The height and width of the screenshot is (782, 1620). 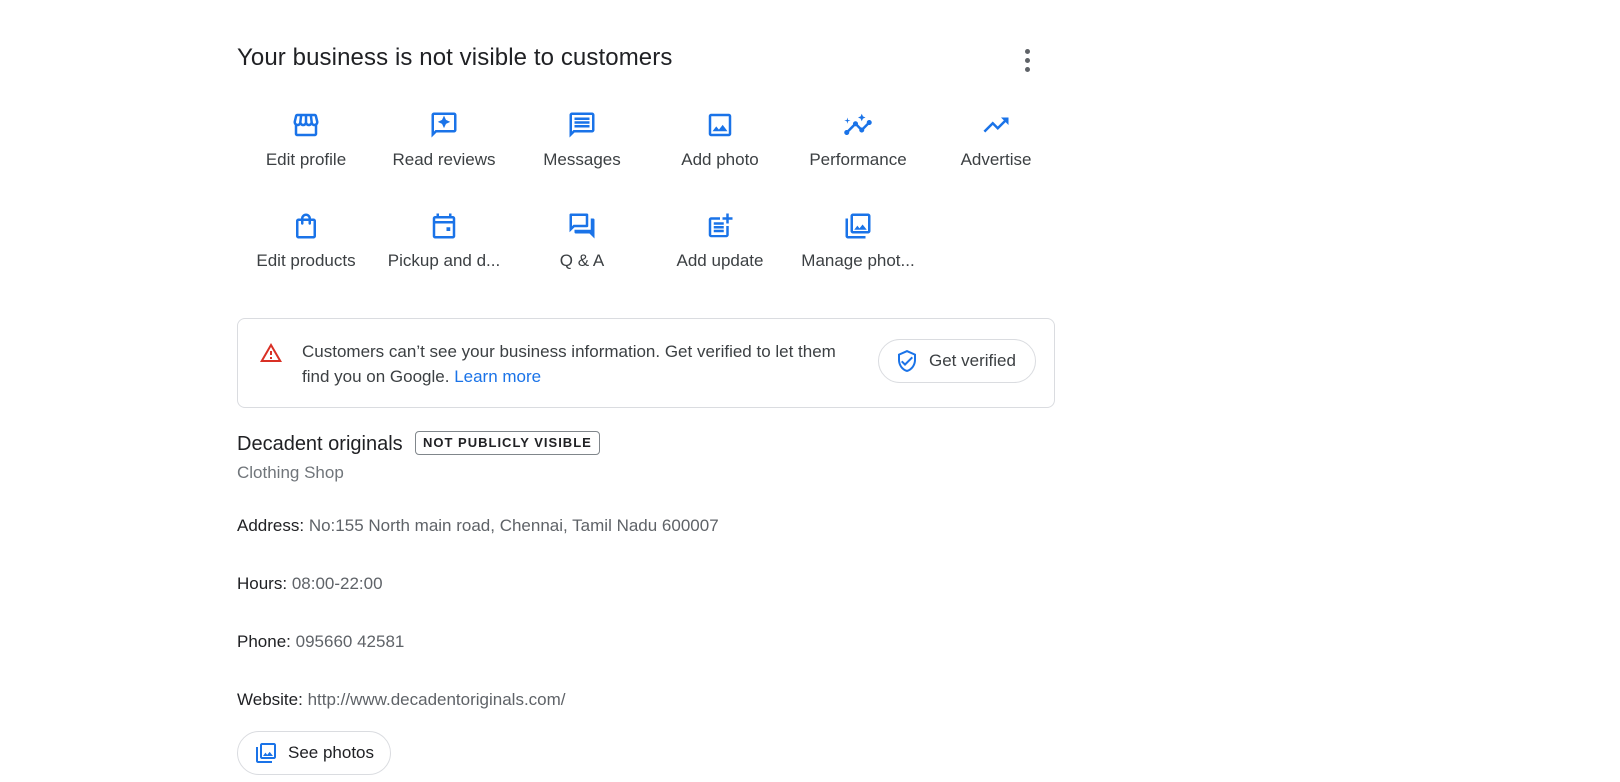 I want to click on phone-label: Phone:, so click(x=264, y=641).